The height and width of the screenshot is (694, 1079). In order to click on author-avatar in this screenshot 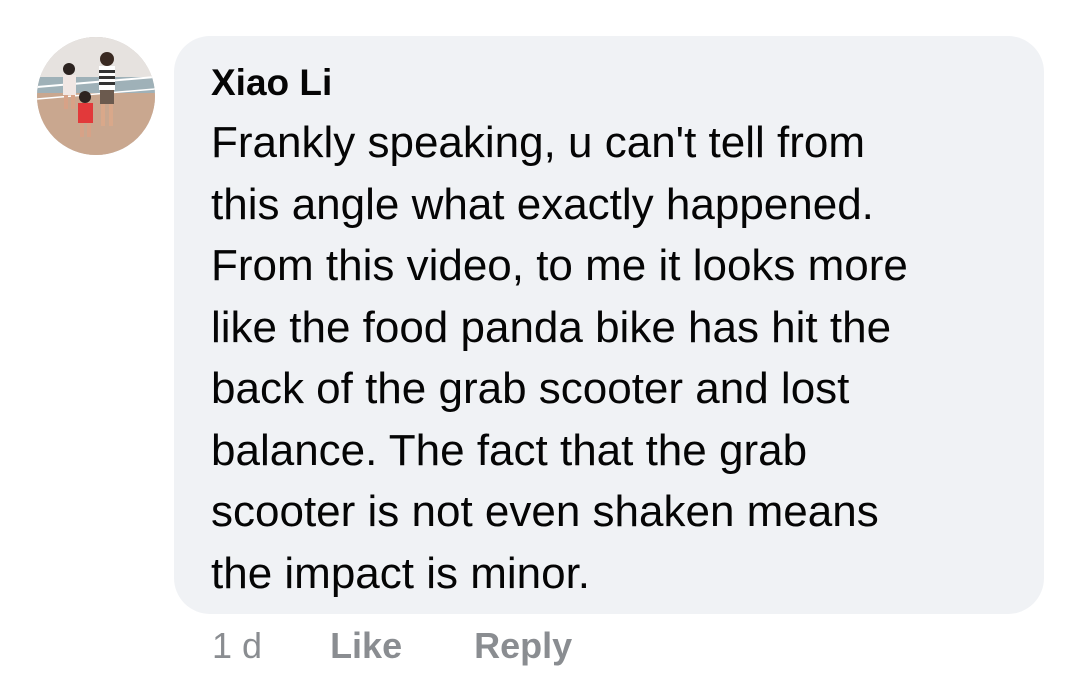, I will do `click(96, 96)`.